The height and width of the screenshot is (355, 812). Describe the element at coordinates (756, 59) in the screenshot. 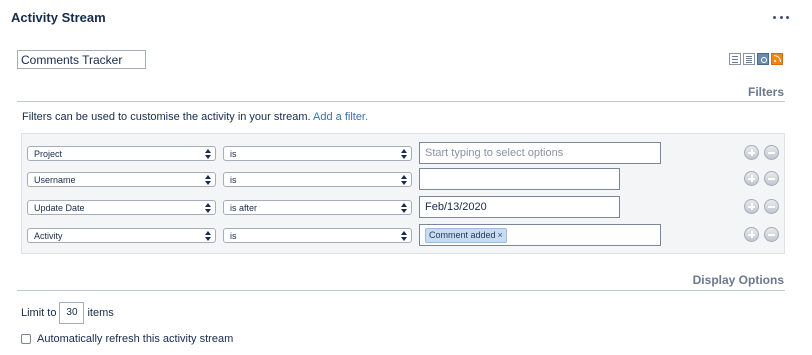

I see `view-switcher` at that location.